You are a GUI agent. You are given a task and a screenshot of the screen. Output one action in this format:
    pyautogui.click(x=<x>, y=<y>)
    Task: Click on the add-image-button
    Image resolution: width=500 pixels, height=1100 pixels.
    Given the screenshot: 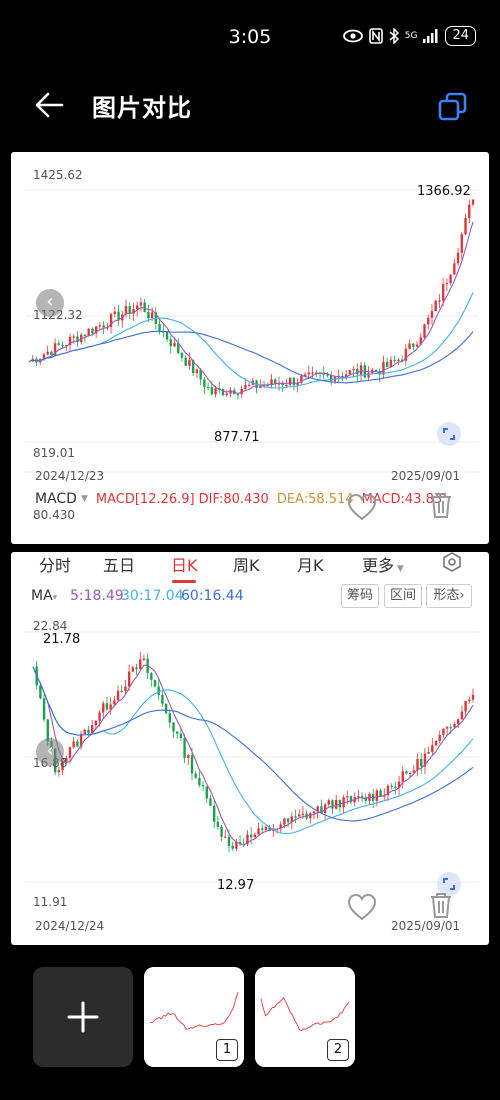 What is the action you would take?
    pyautogui.click(x=83, y=1017)
    